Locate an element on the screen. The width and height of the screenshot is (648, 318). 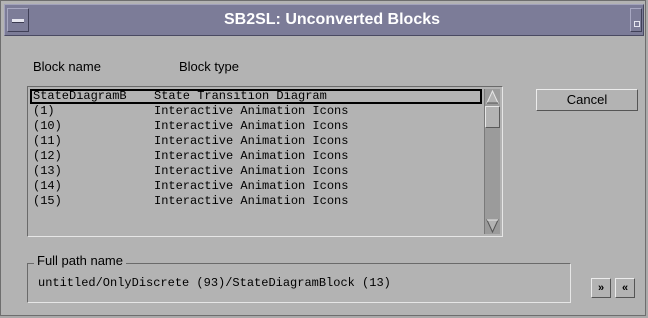
block-name-cell: (1) is located at coordinates (44, 111).